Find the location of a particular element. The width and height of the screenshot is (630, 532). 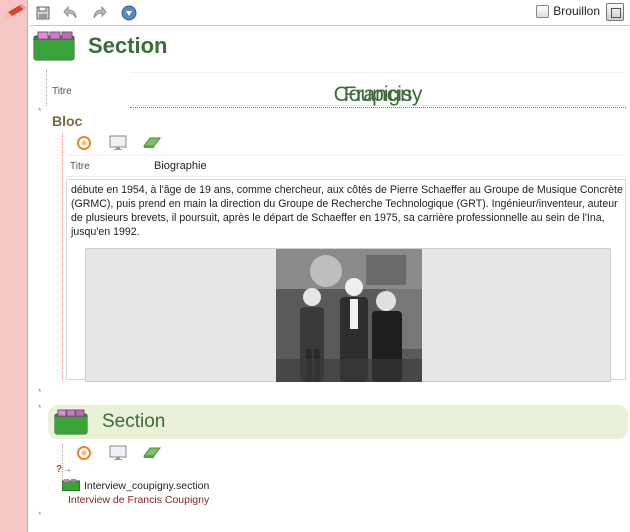

save-icon is located at coordinates (43, 13).